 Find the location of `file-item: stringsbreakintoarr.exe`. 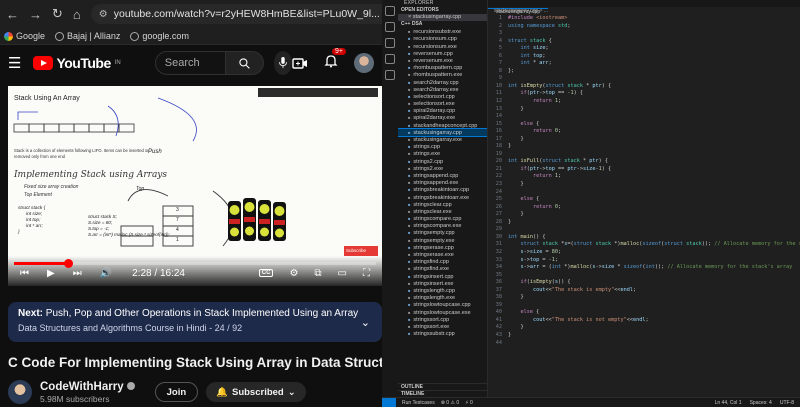

file-item: stringsbreakintoarr.exe is located at coordinates (442, 197).